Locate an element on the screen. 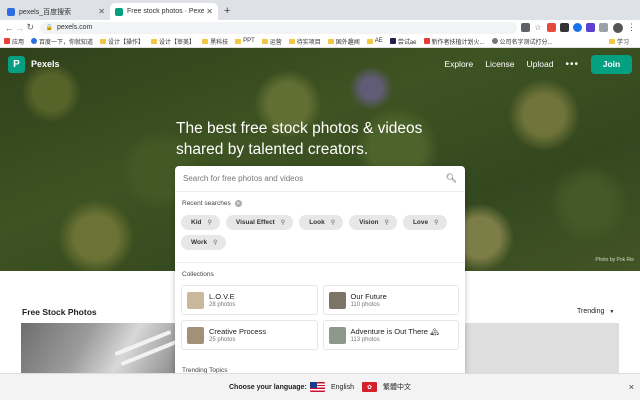 This screenshot has width=640, height=400. section-title: Free Stock Photos is located at coordinates (59, 312).